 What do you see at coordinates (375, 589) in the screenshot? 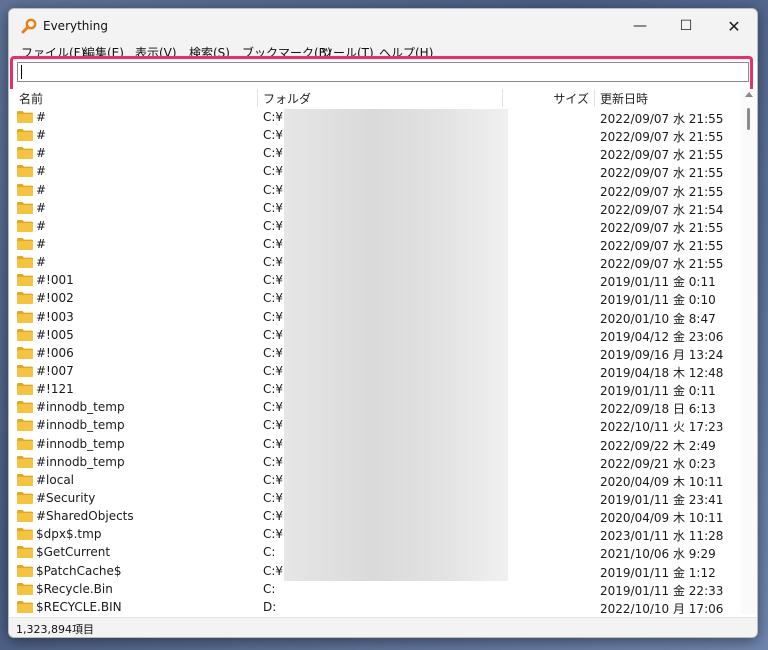
I see `list-item: $Recycle.Bin C: 2019/01/11 金 22:33` at bounding box center [375, 589].